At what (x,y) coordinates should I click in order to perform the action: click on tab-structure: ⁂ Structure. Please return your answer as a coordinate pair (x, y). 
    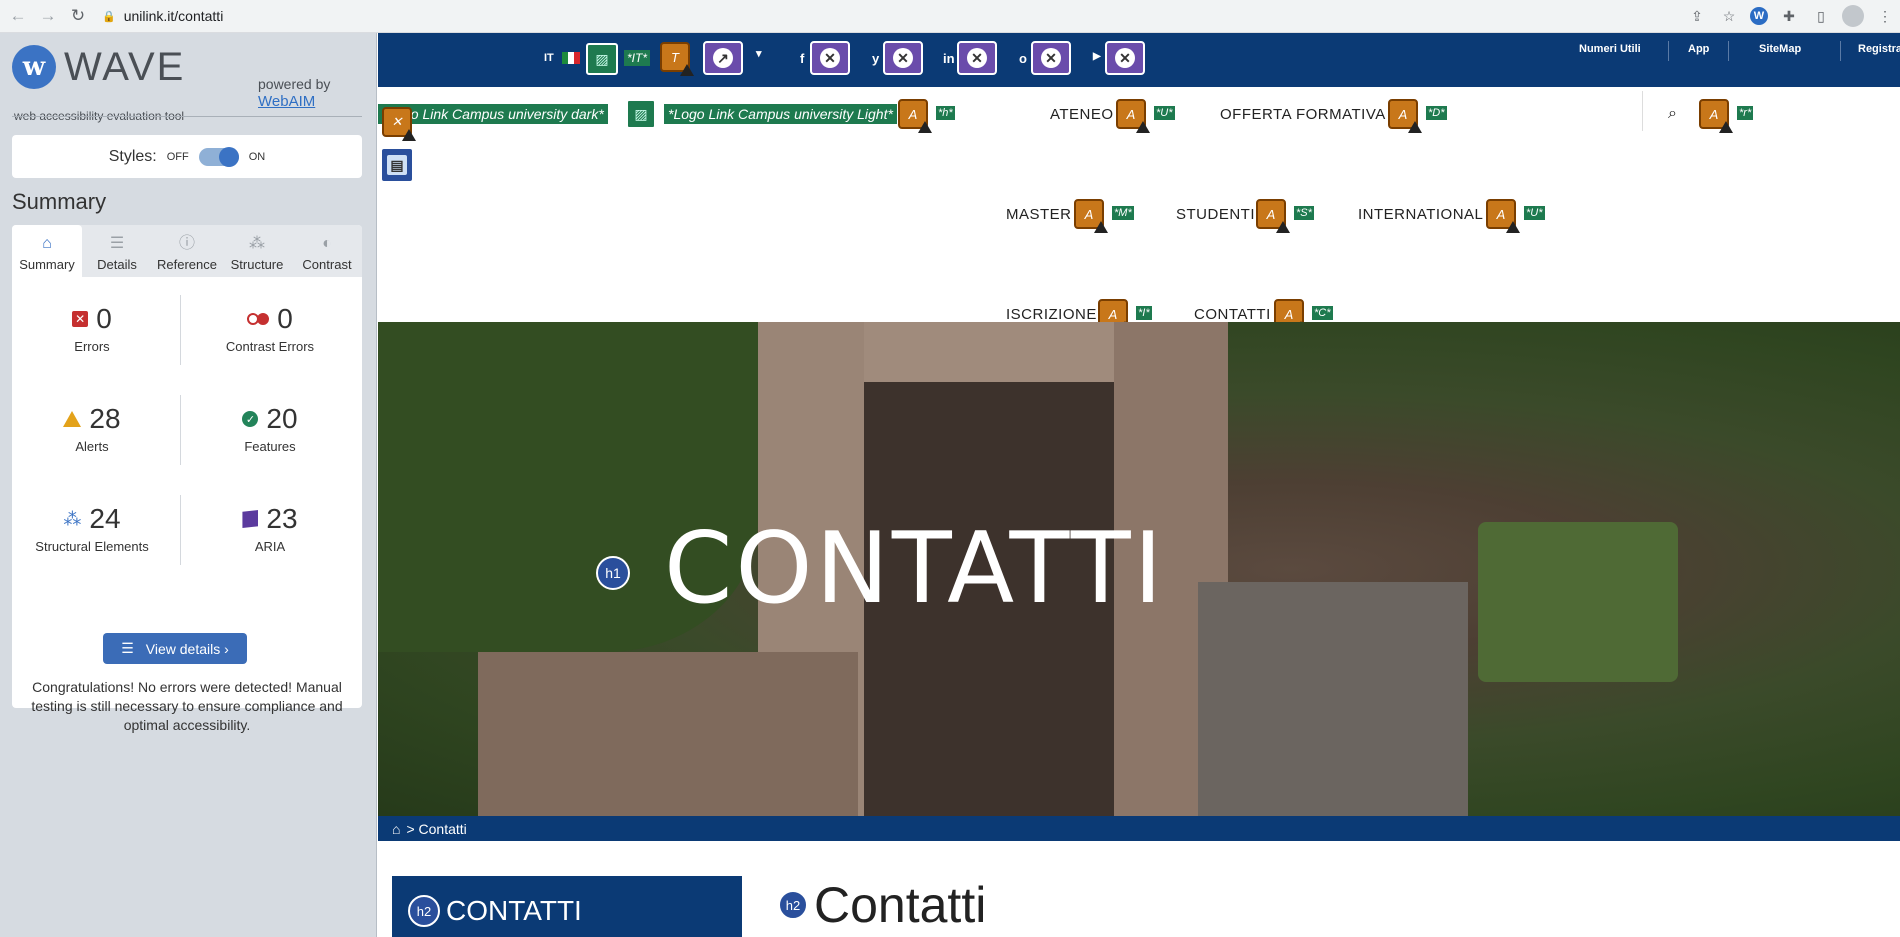
    Looking at the image, I should click on (257, 251).